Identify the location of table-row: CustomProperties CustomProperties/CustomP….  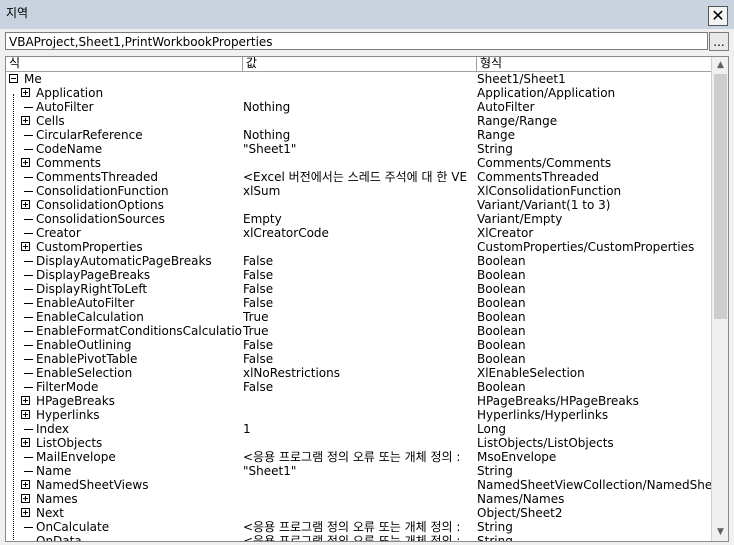
(358, 247).